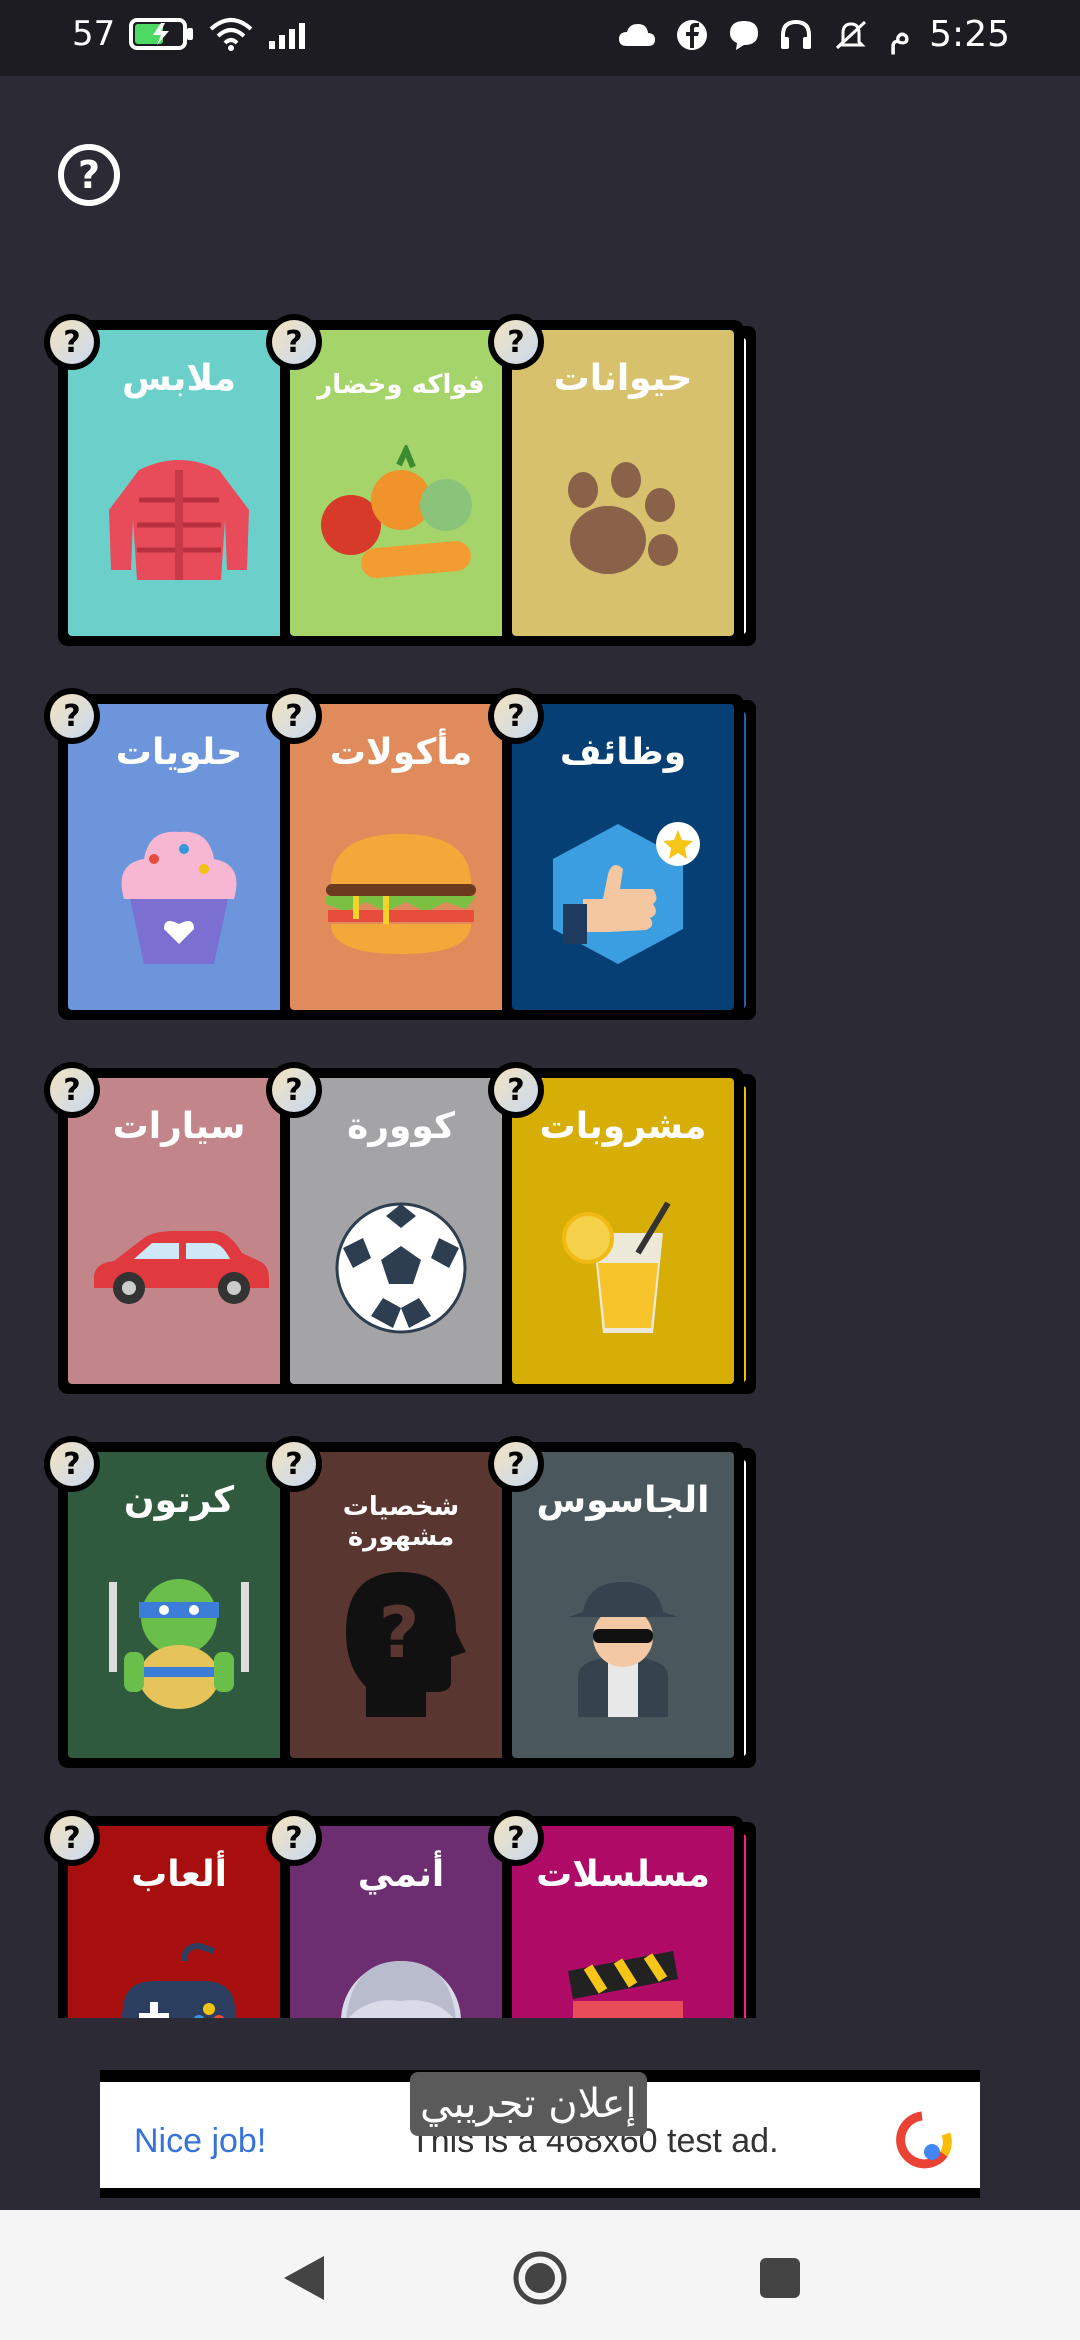 The width and height of the screenshot is (1080, 2340). I want to click on battery-level: 57, so click(94, 34).